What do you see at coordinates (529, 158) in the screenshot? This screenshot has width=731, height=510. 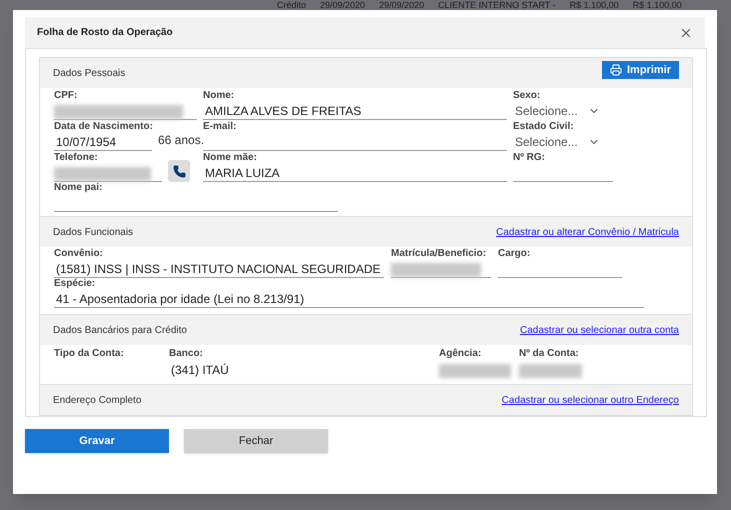 I see `field-label: Nº RG:` at bounding box center [529, 158].